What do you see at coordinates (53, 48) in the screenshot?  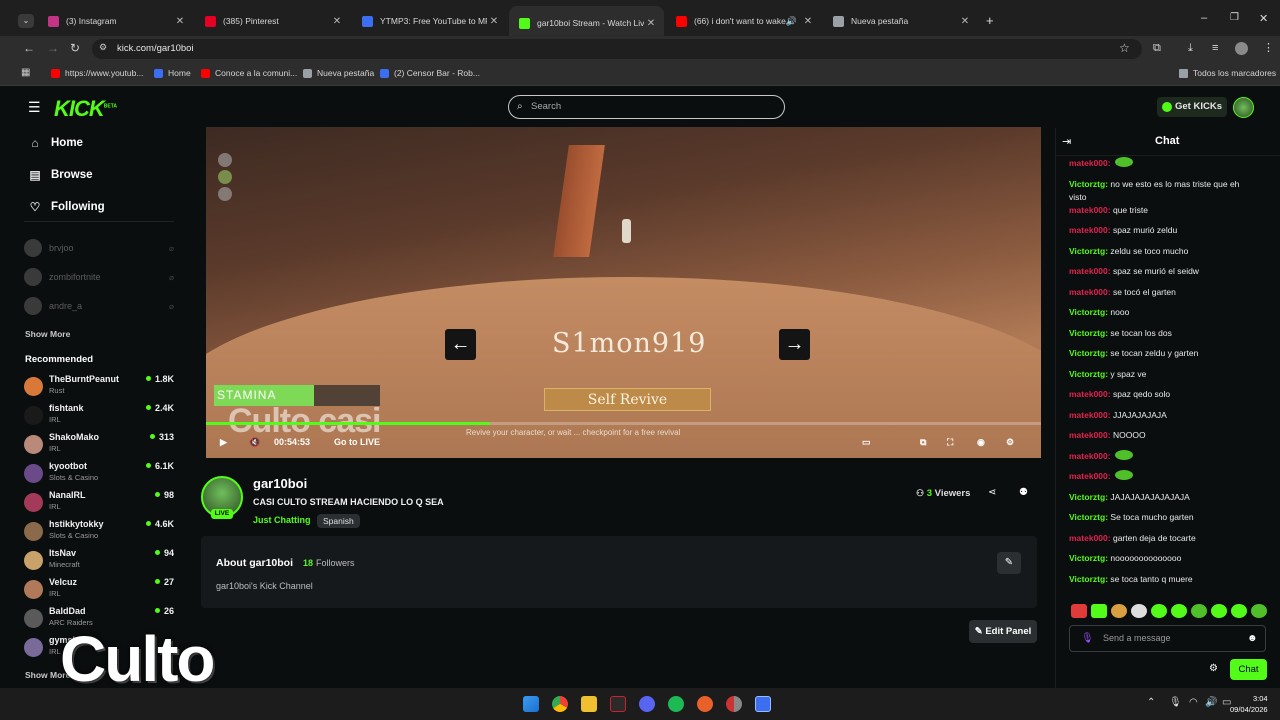 I see `forward-icon: →` at bounding box center [53, 48].